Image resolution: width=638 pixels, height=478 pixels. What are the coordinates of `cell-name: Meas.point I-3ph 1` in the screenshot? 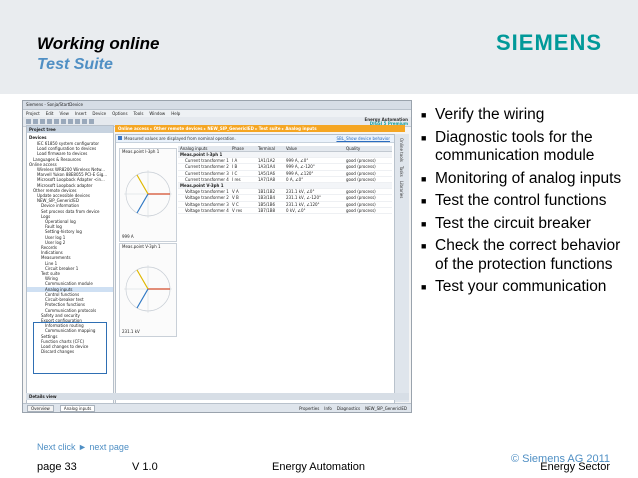 It's located at (201, 154).